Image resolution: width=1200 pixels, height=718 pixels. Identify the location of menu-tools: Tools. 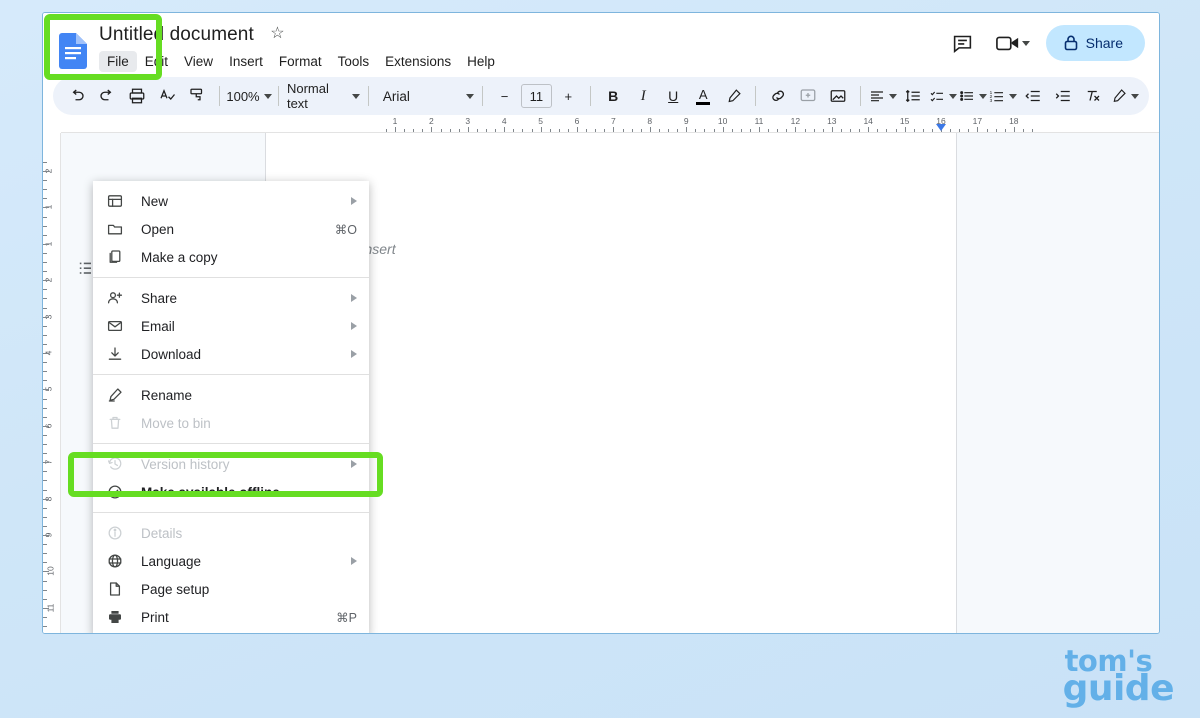
(354, 61).